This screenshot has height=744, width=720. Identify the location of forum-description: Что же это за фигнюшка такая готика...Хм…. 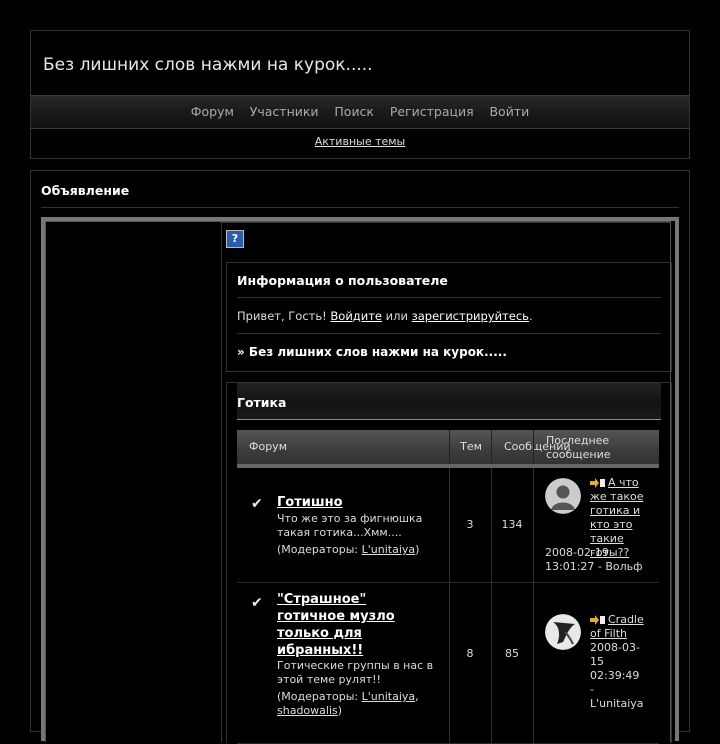
(350, 525).